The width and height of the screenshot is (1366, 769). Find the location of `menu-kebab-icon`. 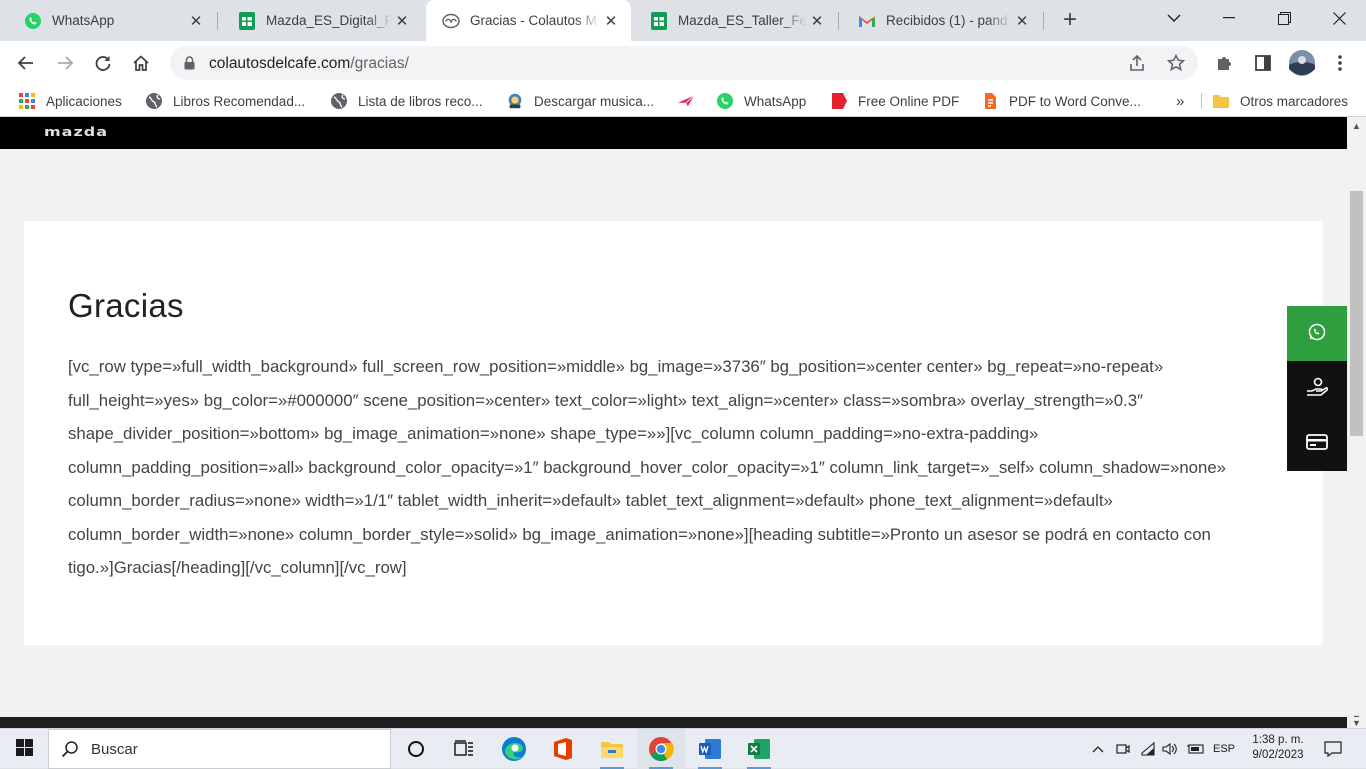

menu-kebab-icon is located at coordinates (1340, 63).